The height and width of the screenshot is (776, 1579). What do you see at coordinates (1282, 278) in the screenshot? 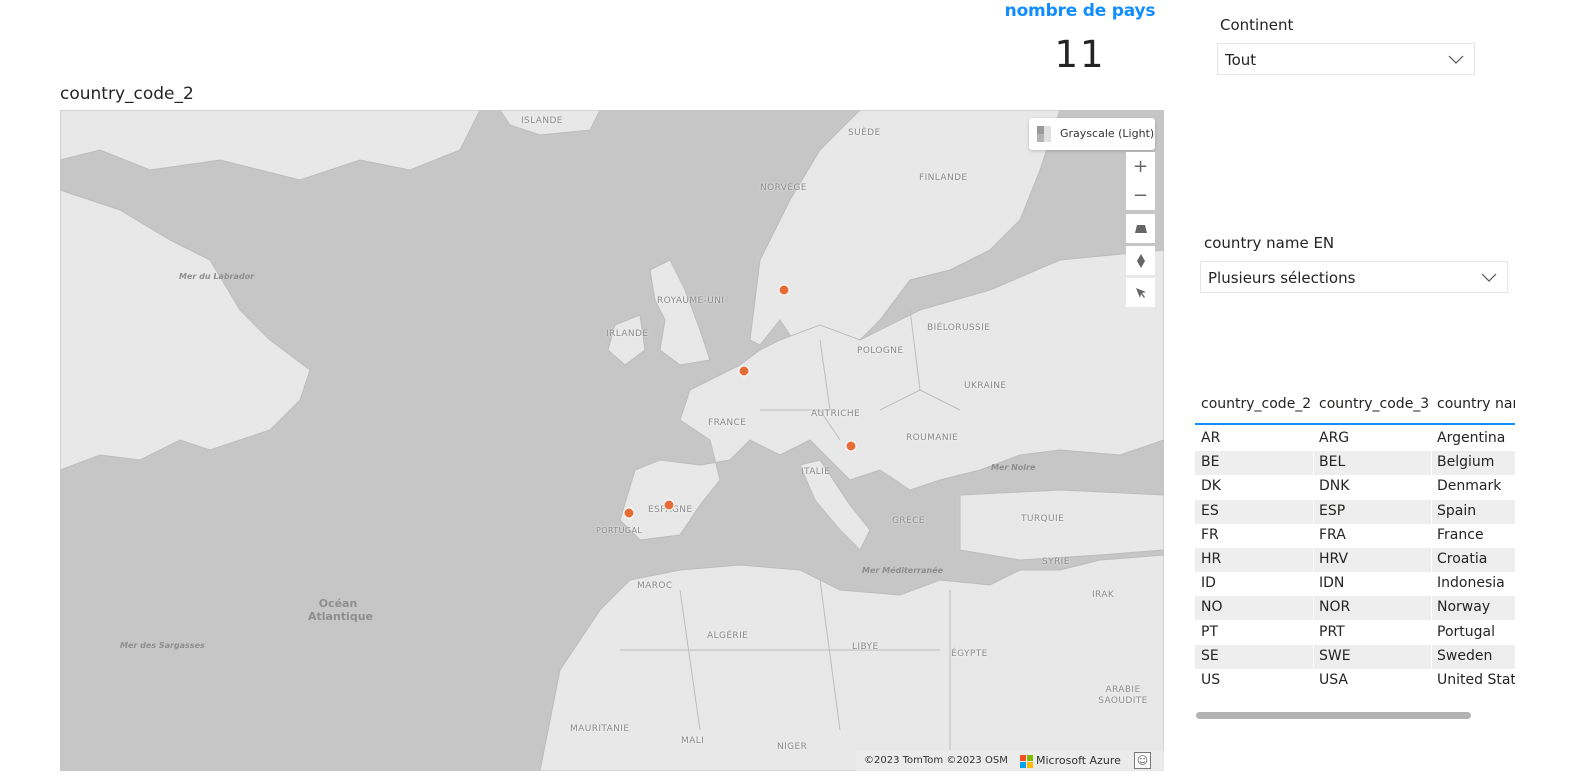
I see `country-name-selected-value: Plusieurs sélections` at bounding box center [1282, 278].